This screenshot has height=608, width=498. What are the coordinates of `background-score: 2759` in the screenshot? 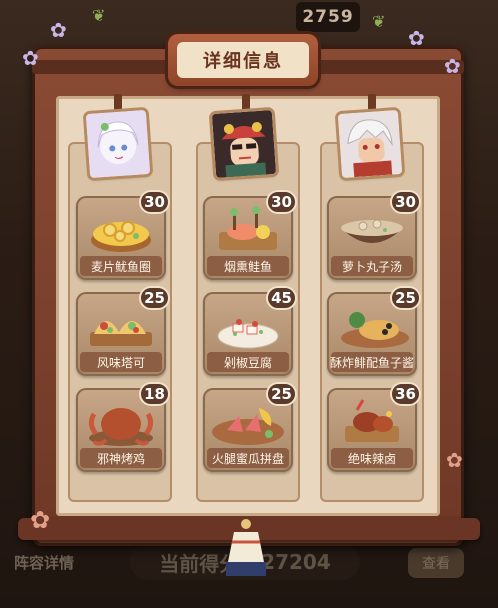 It's located at (328, 17).